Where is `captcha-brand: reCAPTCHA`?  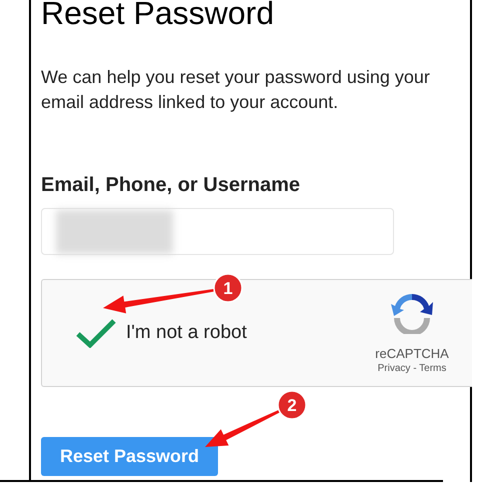 captcha-brand: reCAPTCHA is located at coordinates (412, 354).